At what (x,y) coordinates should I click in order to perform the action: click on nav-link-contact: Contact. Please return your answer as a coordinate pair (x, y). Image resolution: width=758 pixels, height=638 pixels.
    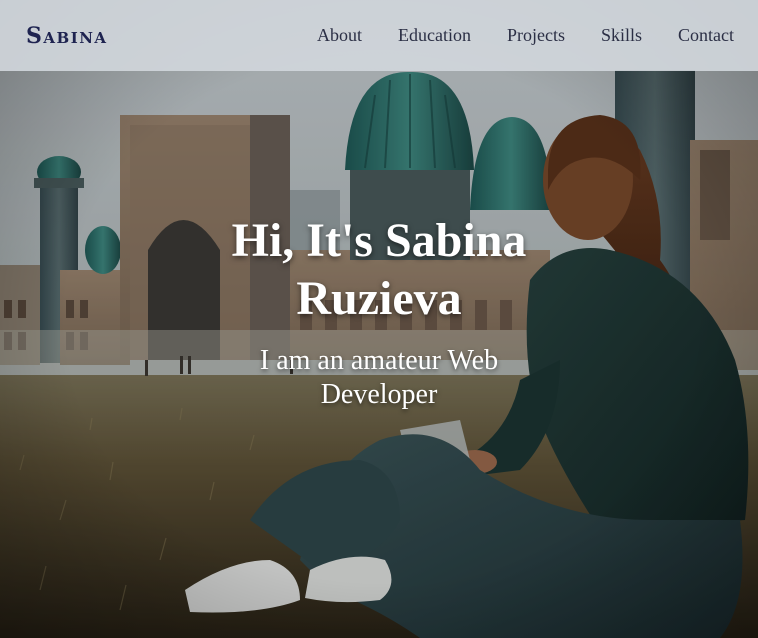
    Looking at the image, I should click on (706, 35).